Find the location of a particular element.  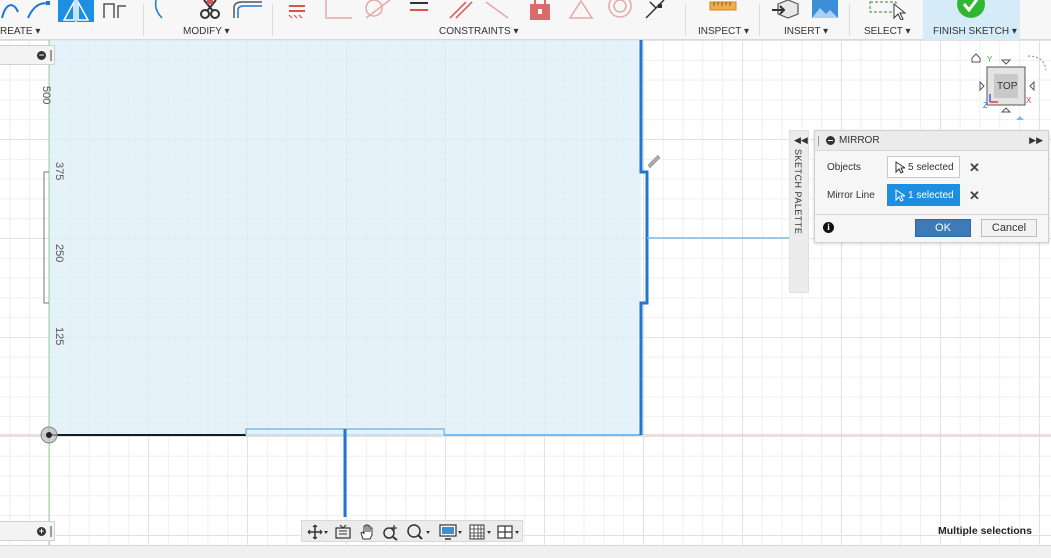

sketch-line-right-edge is located at coordinates (644, 237).